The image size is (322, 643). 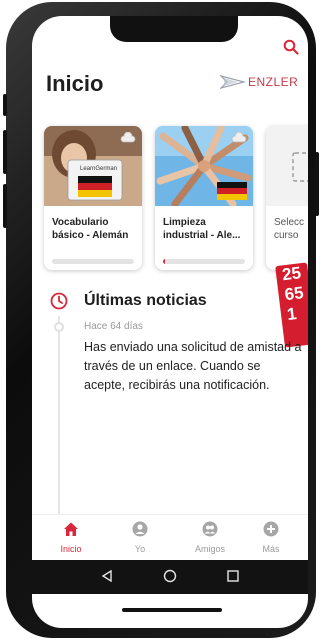 I want to click on recents-icon, so click(x=233, y=576).